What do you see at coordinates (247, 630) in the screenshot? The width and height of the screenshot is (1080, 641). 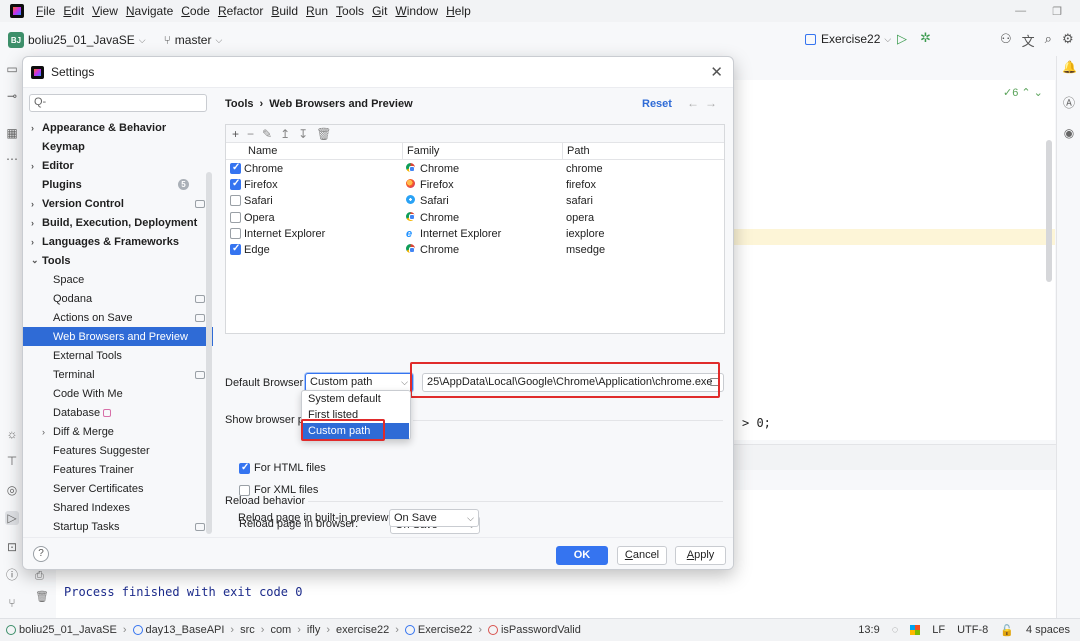 I see `status-crumb: src` at bounding box center [247, 630].